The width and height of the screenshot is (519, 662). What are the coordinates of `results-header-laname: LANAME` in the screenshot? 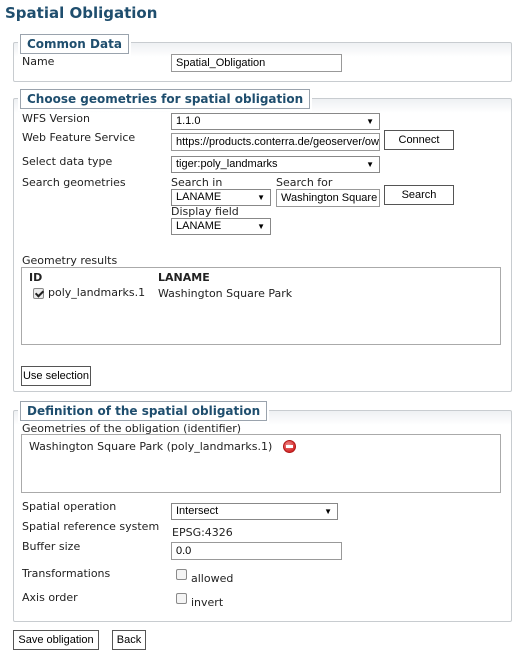 It's located at (184, 277).